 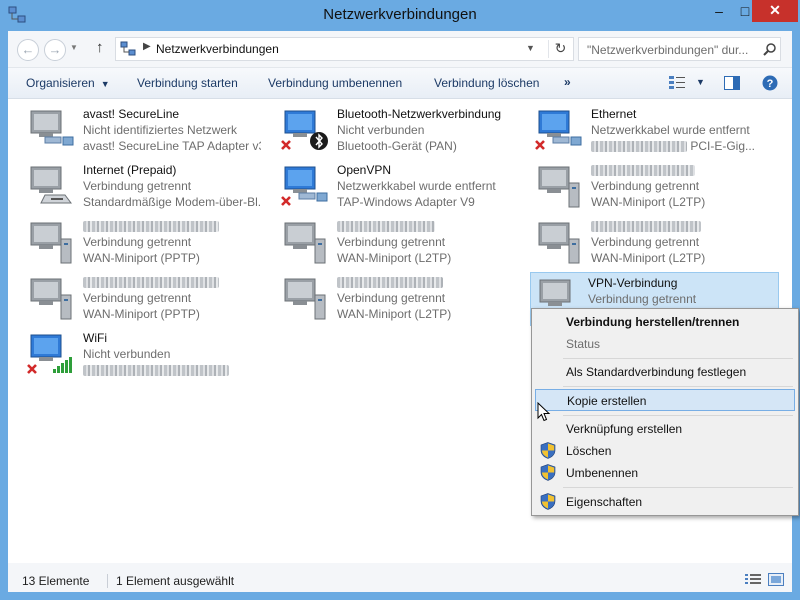 I want to click on modem-icon, so click(x=51, y=185).